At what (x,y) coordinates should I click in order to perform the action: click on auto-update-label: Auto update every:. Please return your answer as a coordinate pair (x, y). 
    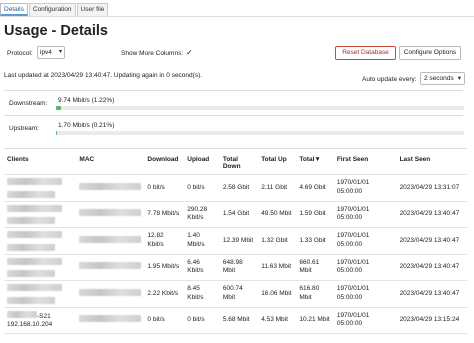
    Looking at the image, I should click on (389, 79).